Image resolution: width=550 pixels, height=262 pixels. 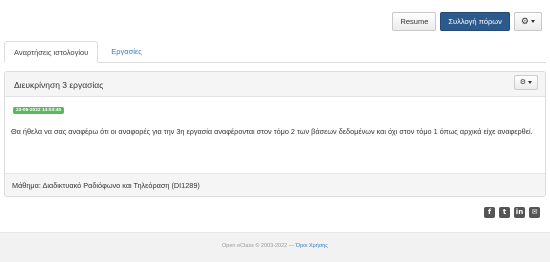 I want to click on settings-dropdown-button: ⚙, so click(x=527, y=21).